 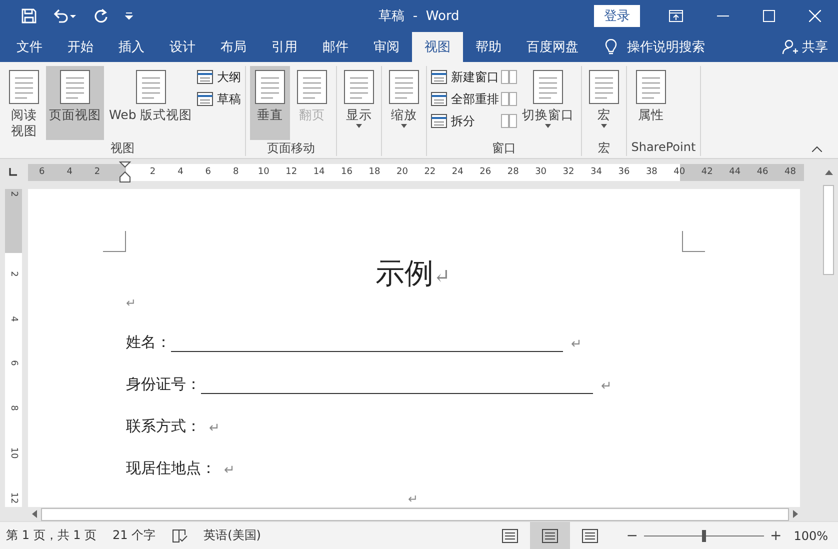 What do you see at coordinates (707, 172) in the screenshot?
I see `ruler-number: 42` at bounding box center [707, 172].